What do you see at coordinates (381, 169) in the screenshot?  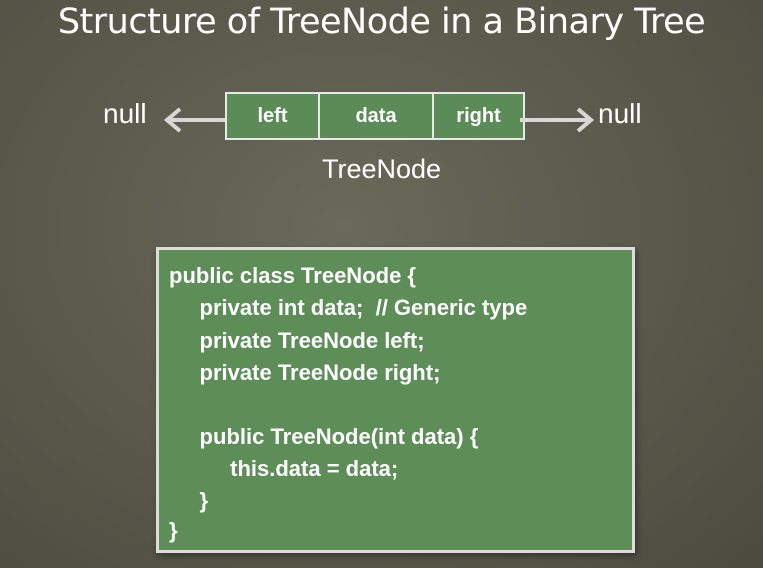 I see `node-caption: TreeNode` at bounding box center [381, 169].